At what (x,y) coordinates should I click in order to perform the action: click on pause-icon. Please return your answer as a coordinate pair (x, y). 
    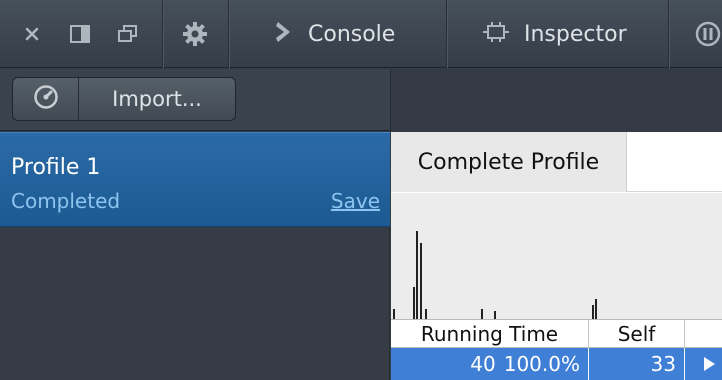
    Looking at the image, I should click on (708, 34).